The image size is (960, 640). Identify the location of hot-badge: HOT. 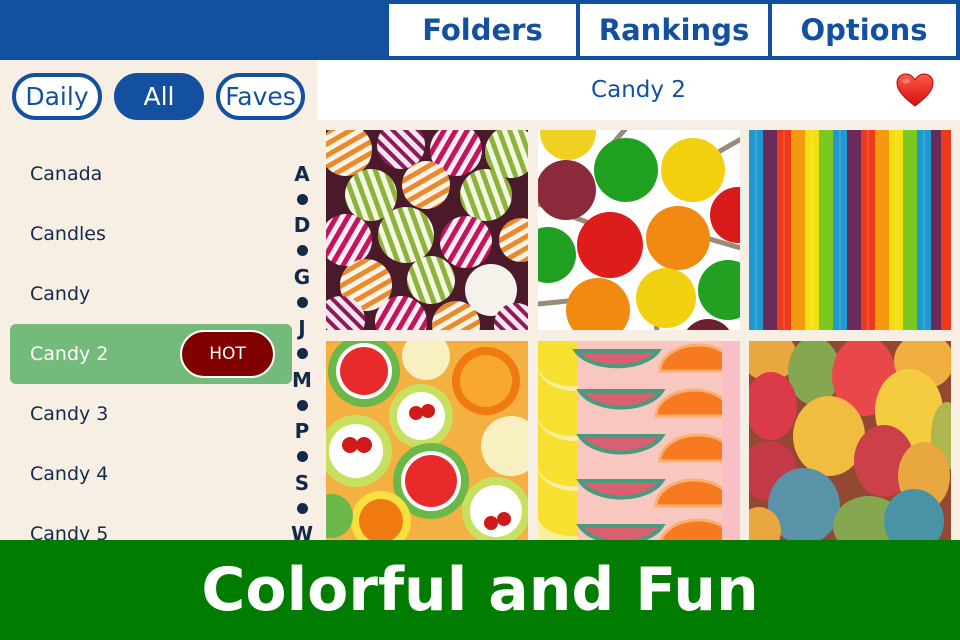
(227, 354).